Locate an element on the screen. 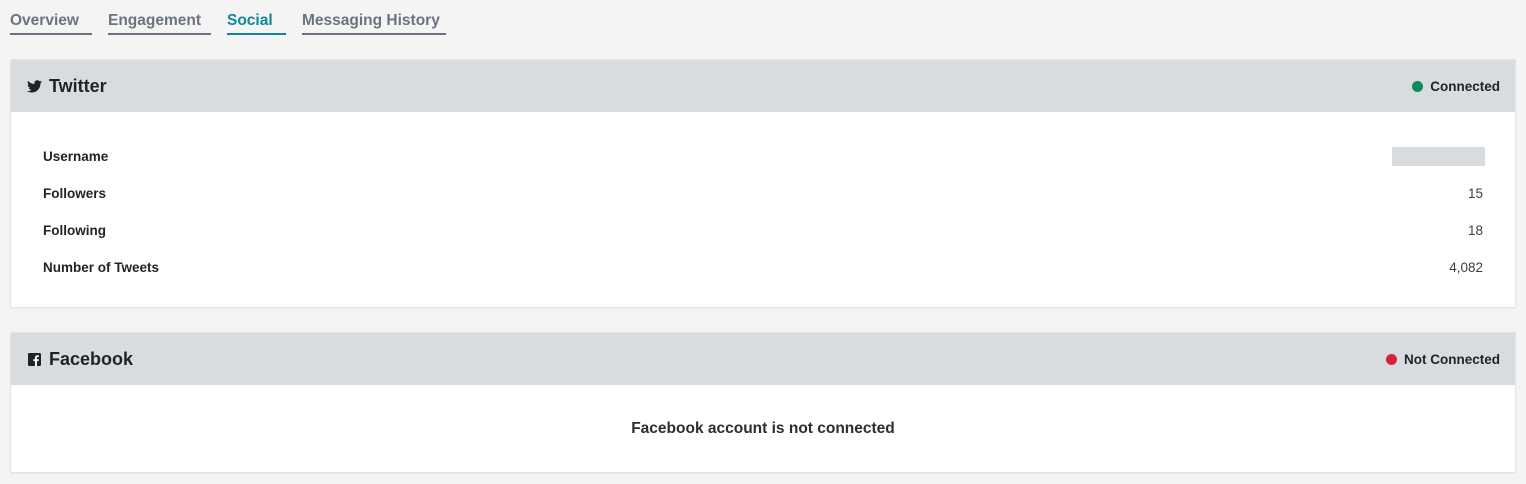 This screenshot has width=1526, height=484. following-label: Following is located at coordinates (74, 230).